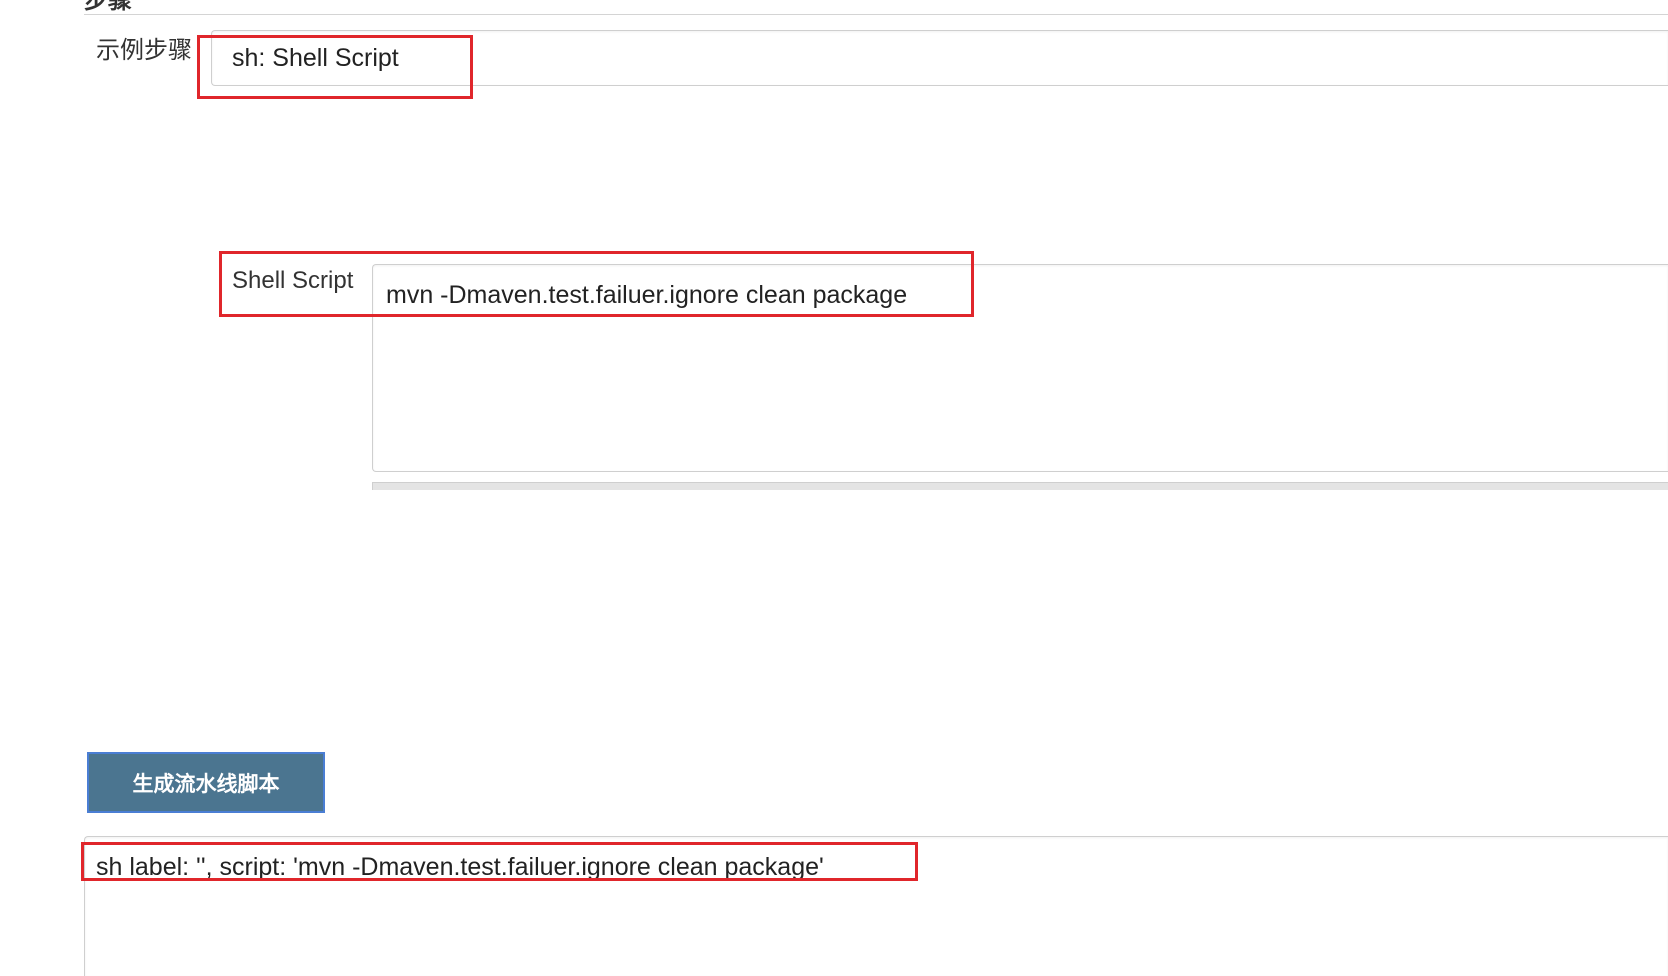 Image resolution: width=1668 pixels, height=976 pixels. What do you see at coordinates (108, 7) in the screenshot?
I see `section-title: 步骤` at bounding box center [108, 7].